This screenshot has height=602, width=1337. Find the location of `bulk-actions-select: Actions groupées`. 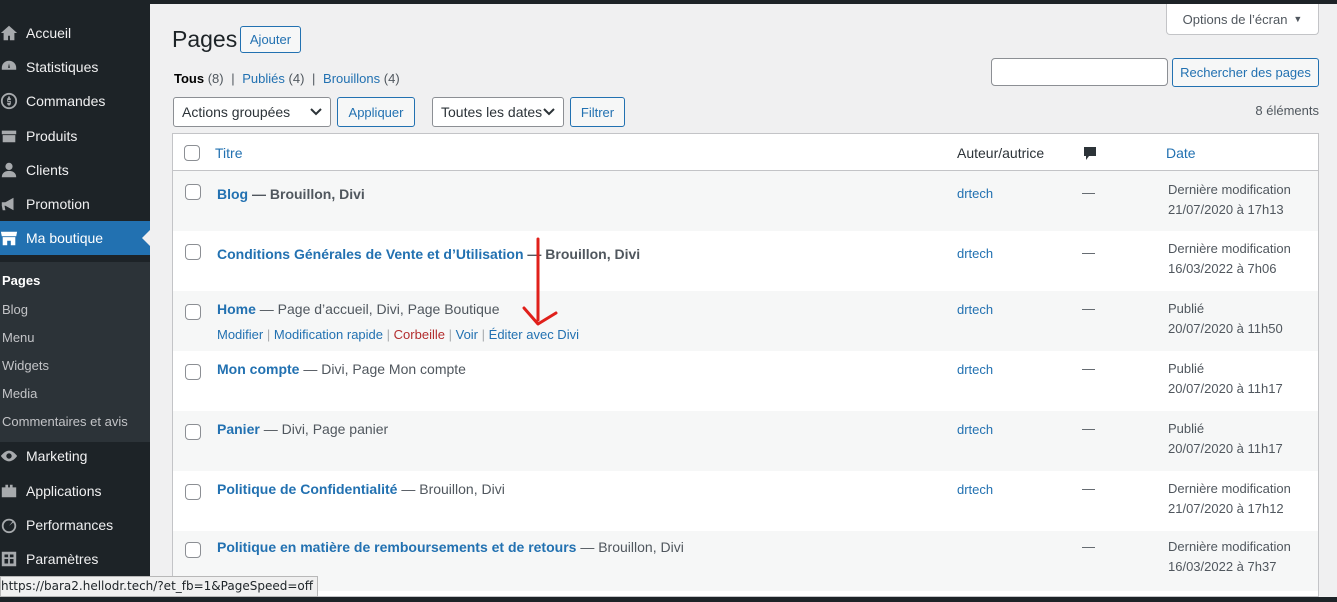

bulk-actions-select: Actions groupées is located at coordinates (252, 112).